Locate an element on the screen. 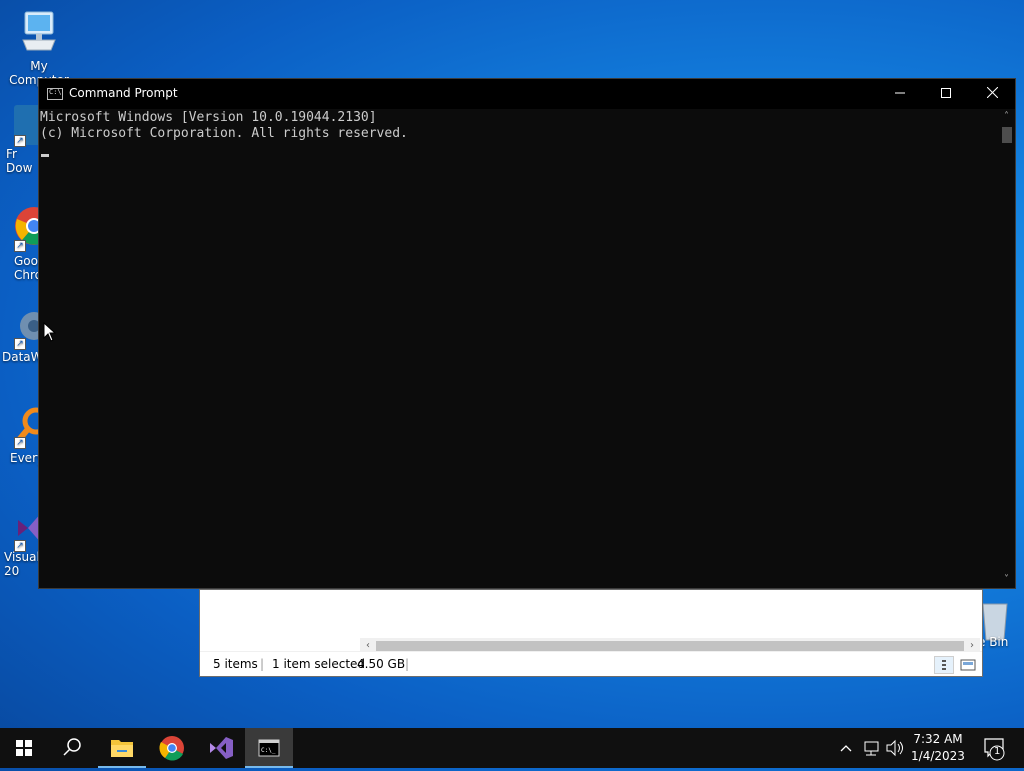 Image resolution: width=1024 pixels, height=771 pixels. taskbar: C:\_ 7:32 AM 1/4/2023 1 is located at coordinates (512, 748).